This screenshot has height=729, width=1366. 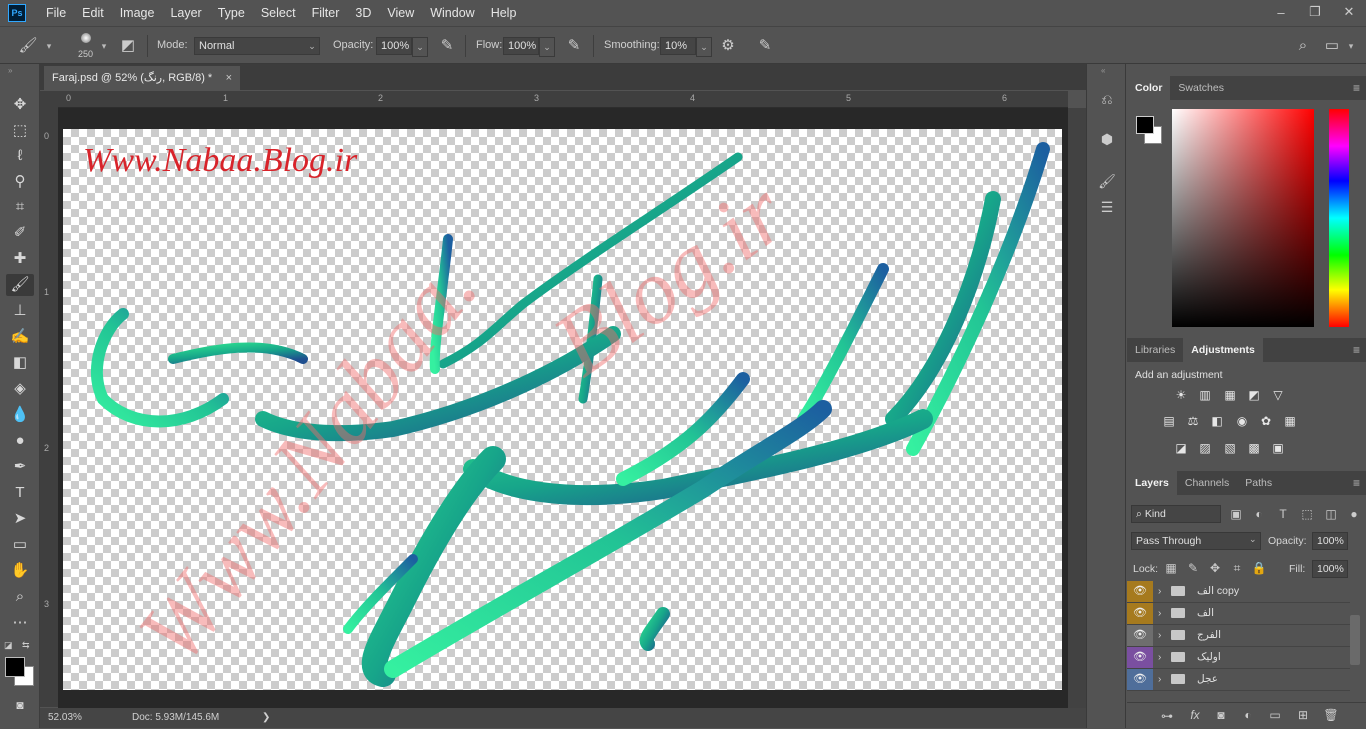 What do you see at coordinates (1181, 448) in the screenshot?
I see `invert-icon: ◪` at bounding box center [1181, 448].